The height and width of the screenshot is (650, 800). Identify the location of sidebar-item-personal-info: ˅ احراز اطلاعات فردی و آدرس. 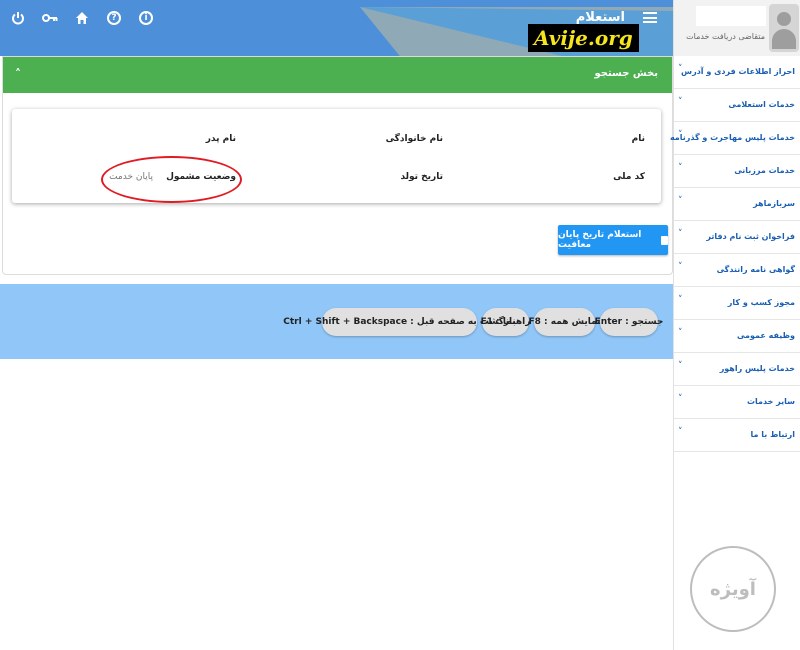
(737, 72).